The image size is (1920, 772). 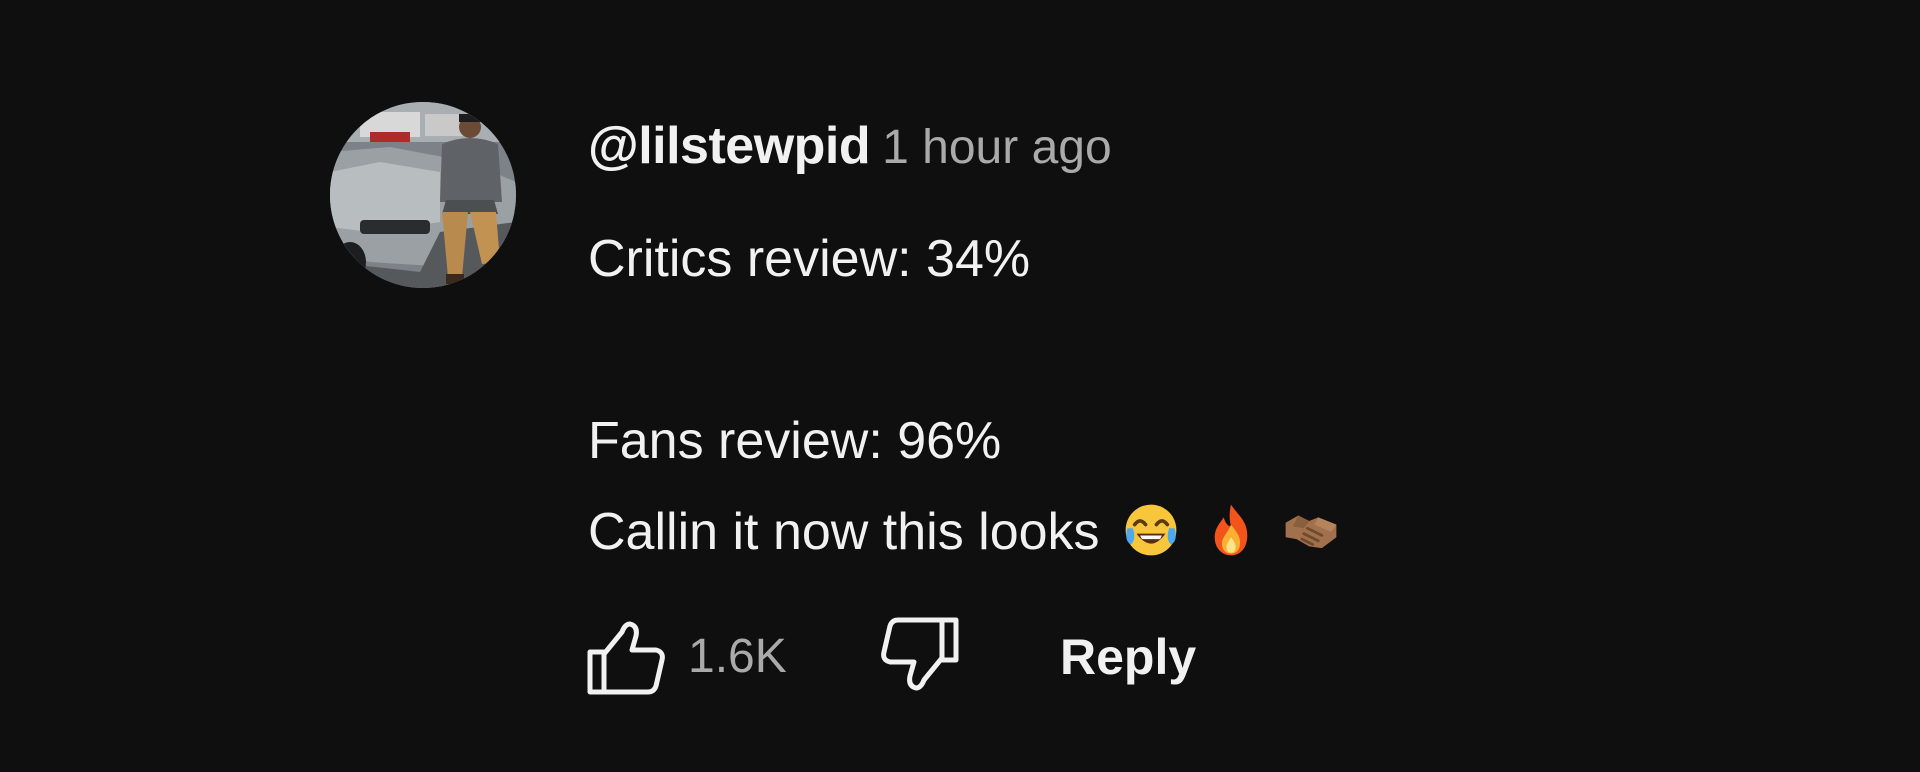 What do you see at coordinates (809, 259) in the screenshot?
I see `comment-line: Critics review: 34%` at bounding box center [809, 259].